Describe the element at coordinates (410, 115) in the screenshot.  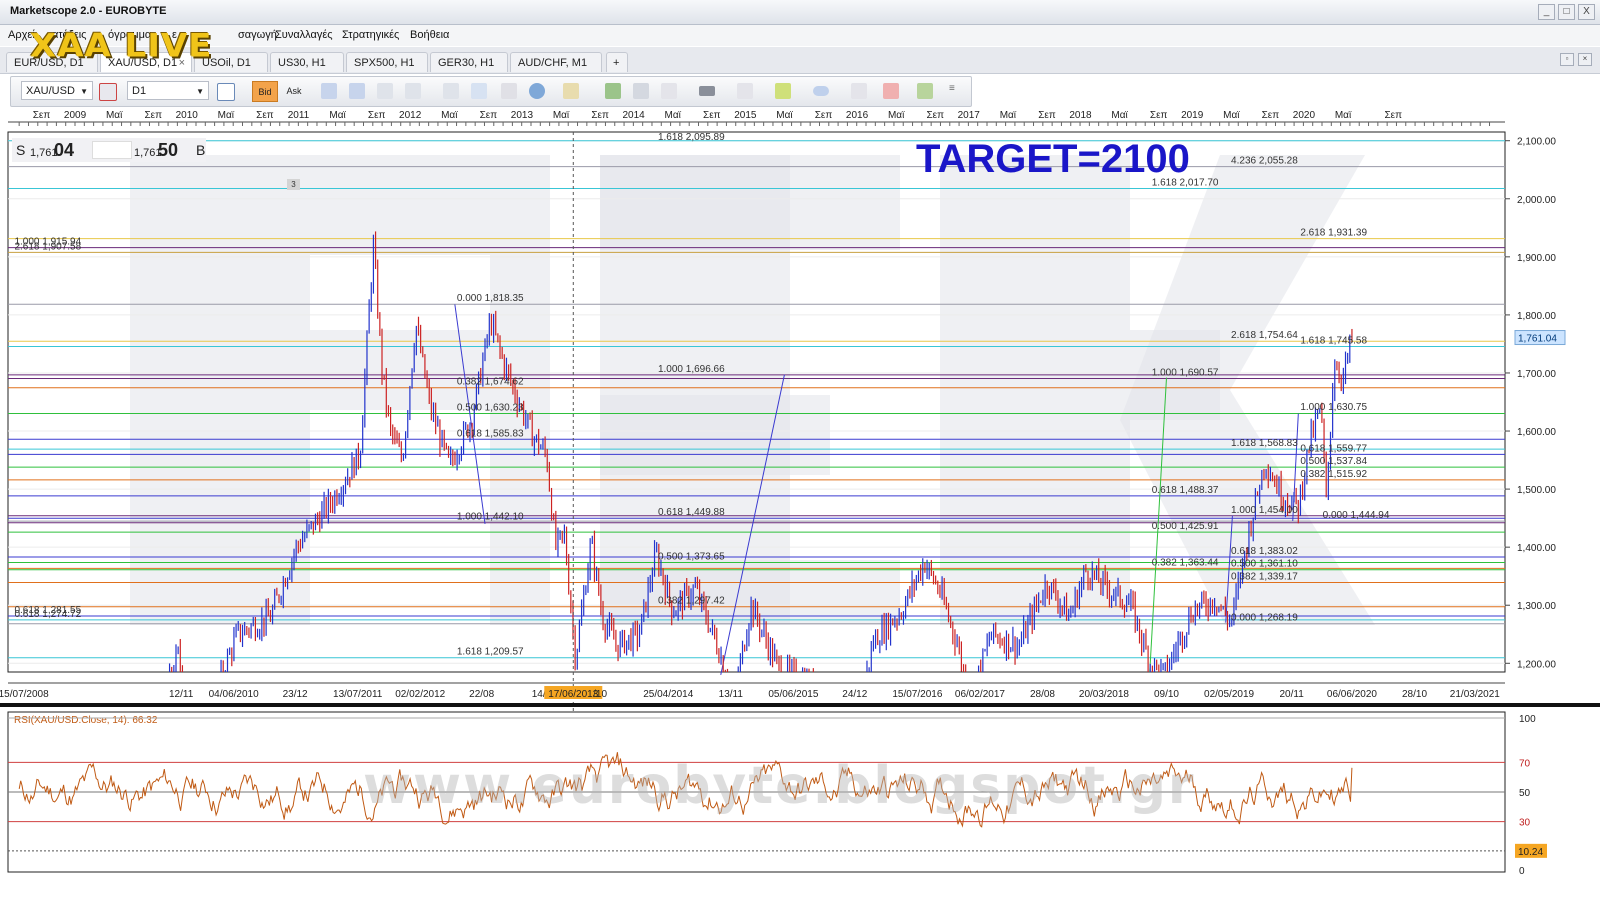
I see `top-axis-label: 2012` at that location.